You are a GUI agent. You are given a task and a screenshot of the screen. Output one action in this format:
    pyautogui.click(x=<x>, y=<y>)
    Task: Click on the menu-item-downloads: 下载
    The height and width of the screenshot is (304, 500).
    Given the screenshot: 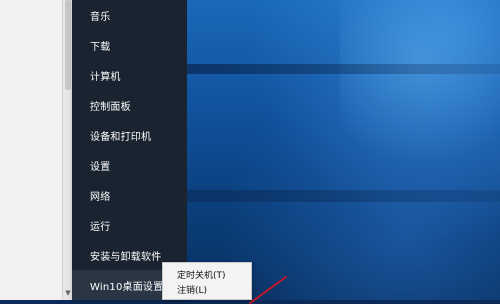 What is the action you would take?
    pyautogui.click(x=129, y=45)
    